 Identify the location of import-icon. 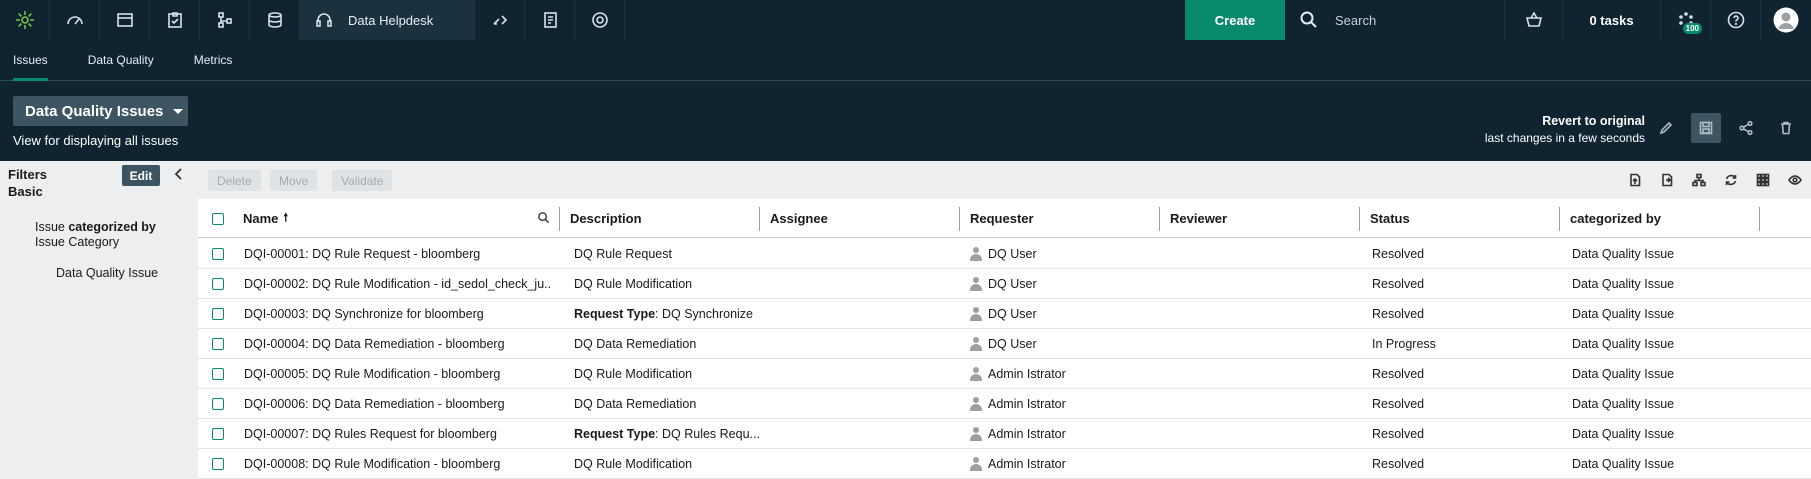
(1667, 180).